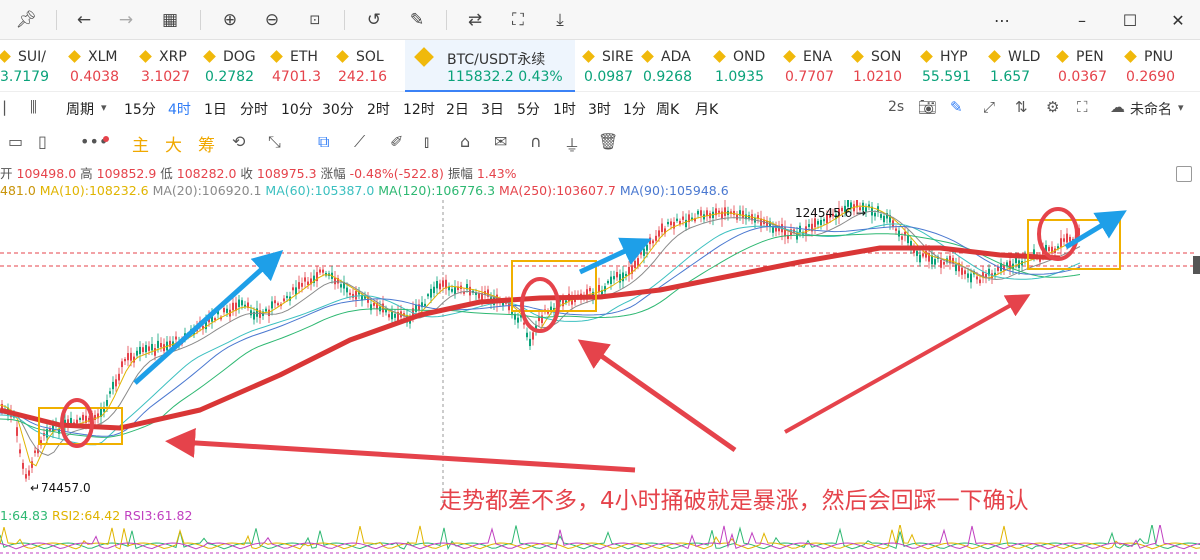 The image size is (1200, 560). What do you see at coordinates (560, 20) in the screenshot?
I see `save-icon: ⤓` at bounding box center [560, 20].